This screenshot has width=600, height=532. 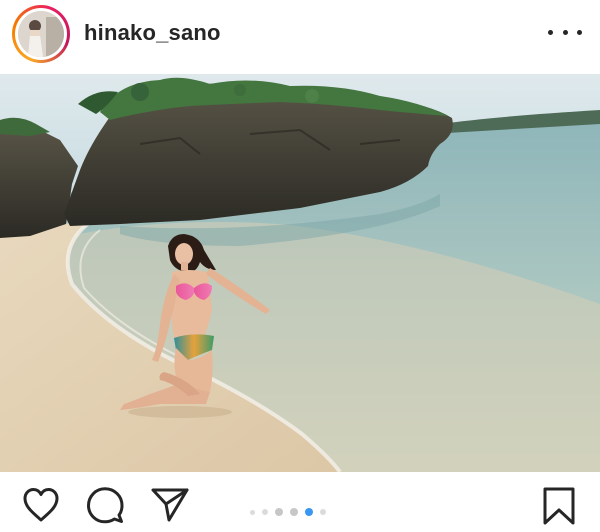 I want to click on comment-button, so click(x=105, y=507).